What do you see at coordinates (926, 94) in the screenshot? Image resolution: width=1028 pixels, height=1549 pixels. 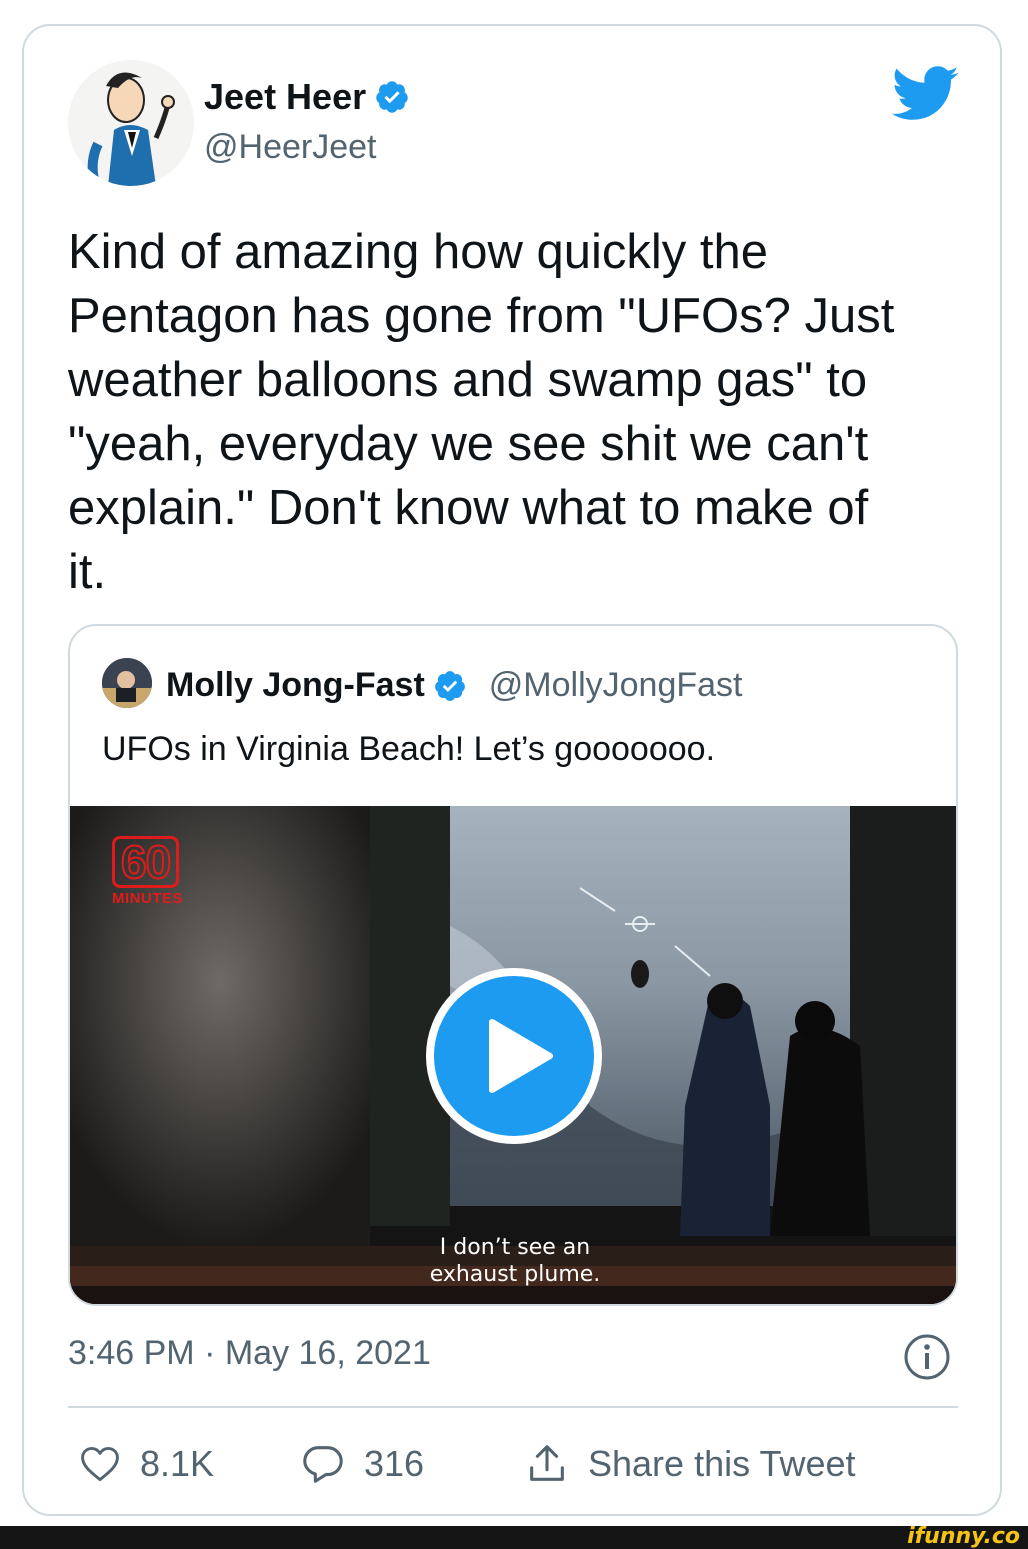 I see `twitter-bird-icon` at bounding box center [926, 94].